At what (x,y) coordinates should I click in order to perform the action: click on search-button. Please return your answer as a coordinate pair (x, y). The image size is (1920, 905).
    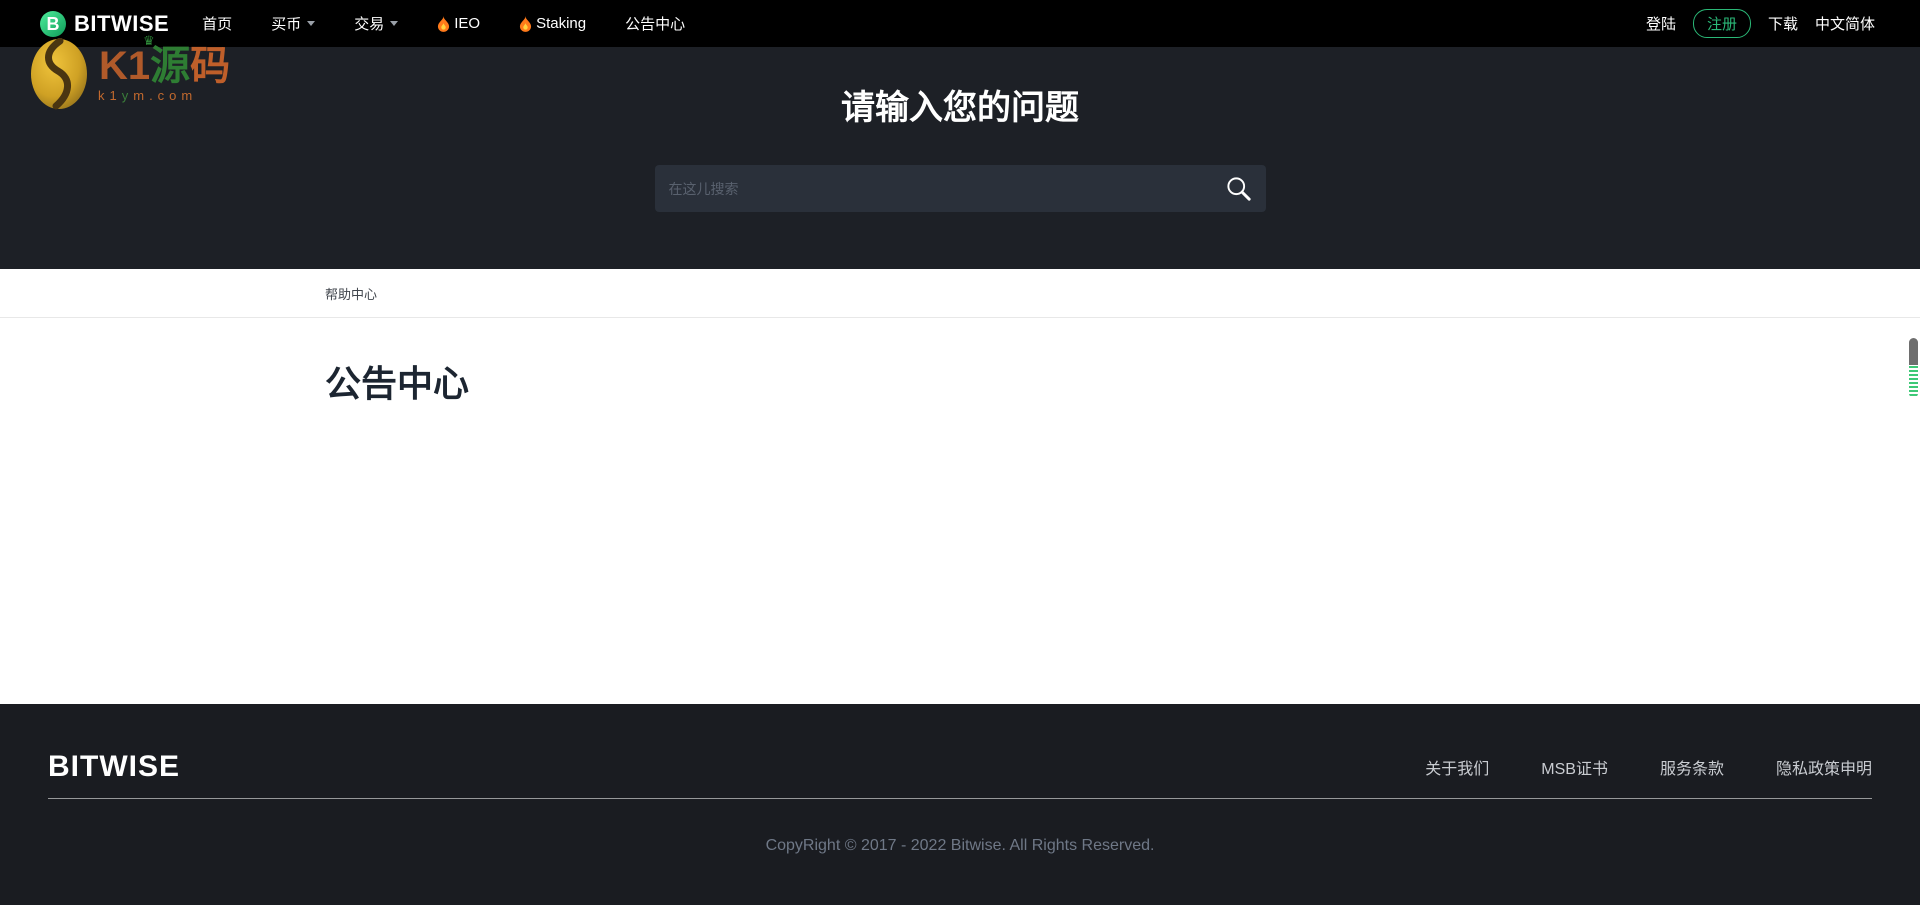
    Looking at the image, I should click on (1238, 188).